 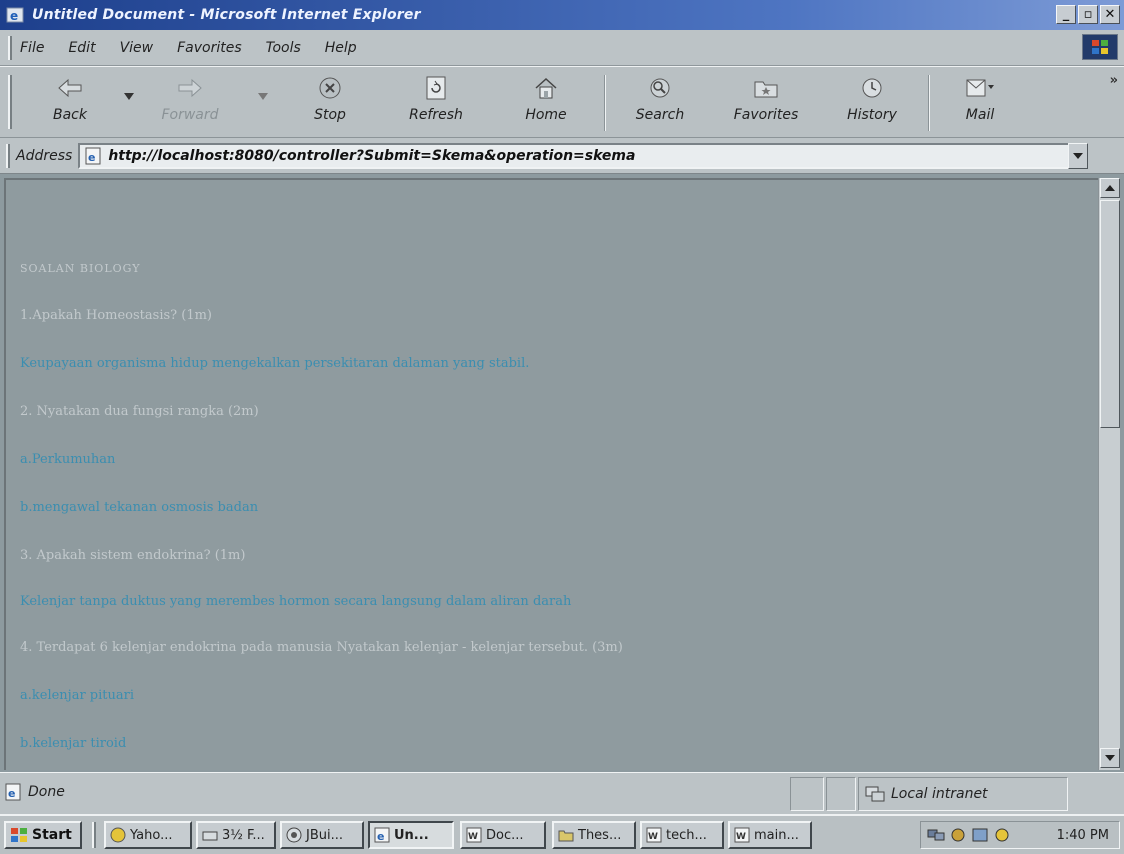 What do you see at coordinates (263, 97) in the screenshot?
I see `forward-dropdown-icon` at bounding box center [263, 97].